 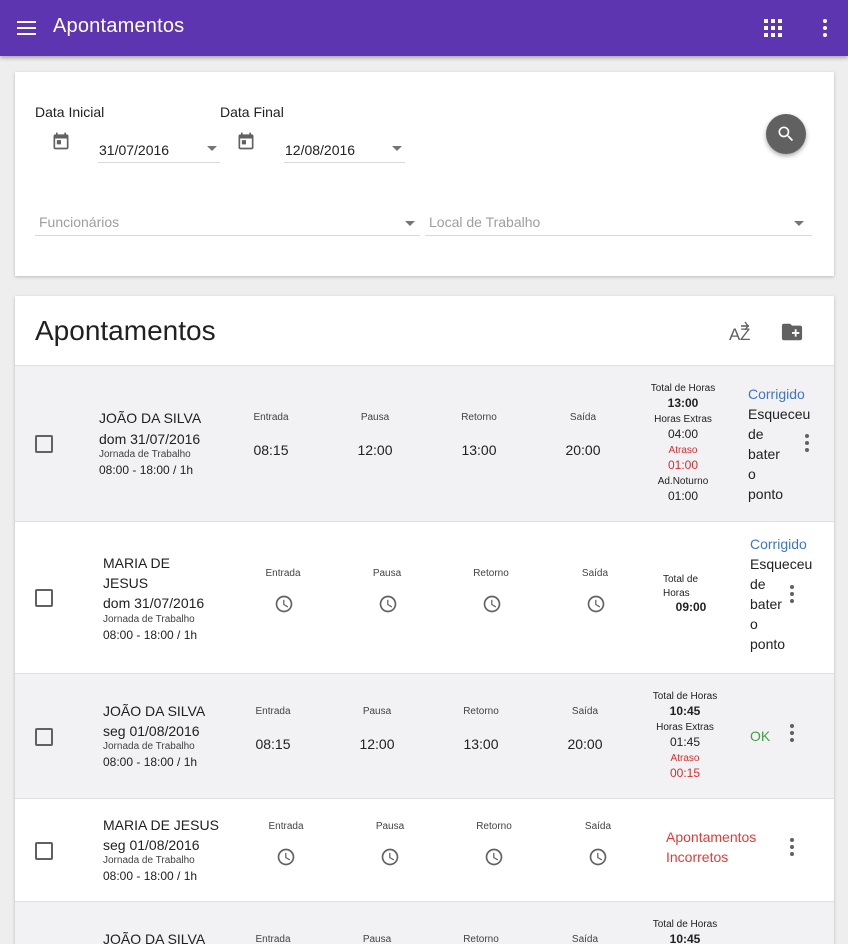 I want to click on more-vert-icon, so click(x=825, y=28).